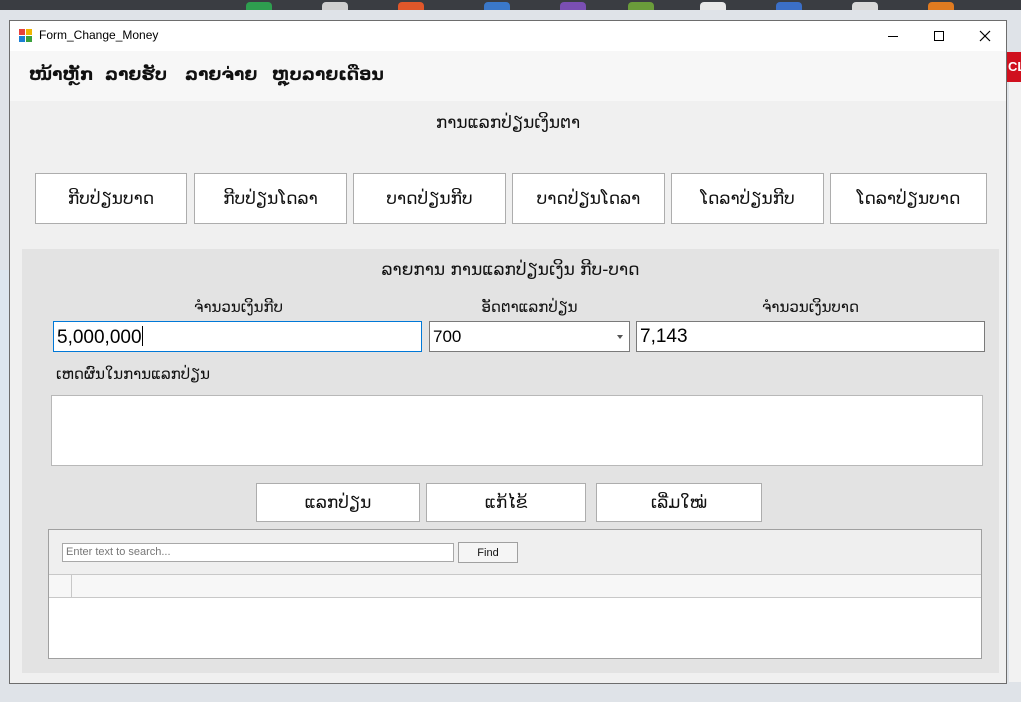 The width and height of the screenshot is (1021, 702). I want to click on minimize-button, so click(893, 36).